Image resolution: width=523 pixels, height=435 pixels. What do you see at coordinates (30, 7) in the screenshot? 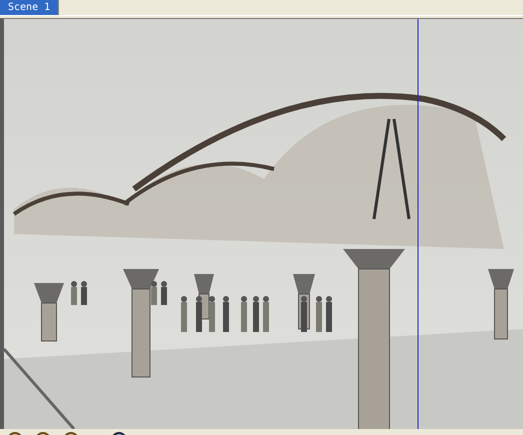
I see `scene-tab: Scene 1` at bounding box center [30, 7].